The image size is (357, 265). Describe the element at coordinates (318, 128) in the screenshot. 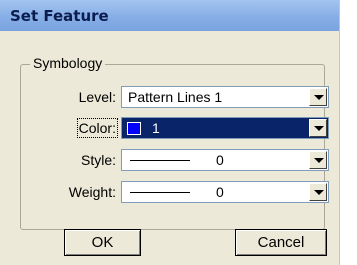

I see `color-dropdown-arrow-icon` at that location.